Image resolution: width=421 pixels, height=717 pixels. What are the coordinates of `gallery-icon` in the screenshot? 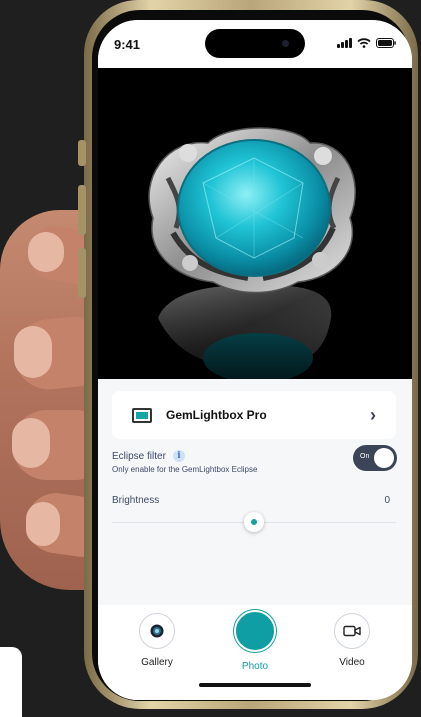 It's located at (157, 631).